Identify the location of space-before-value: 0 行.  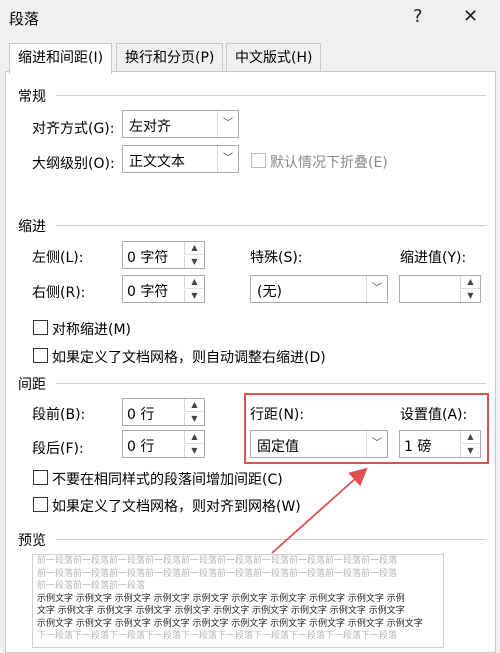
(141, 415).